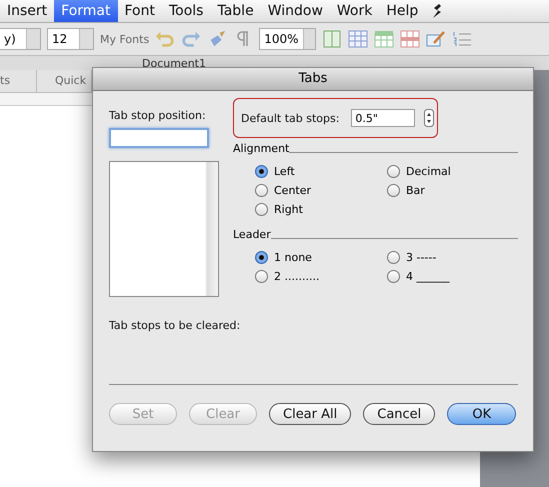 This screenshot has height=487, width=549. I want to click on radio-option: Decimal, so click(452, 171).